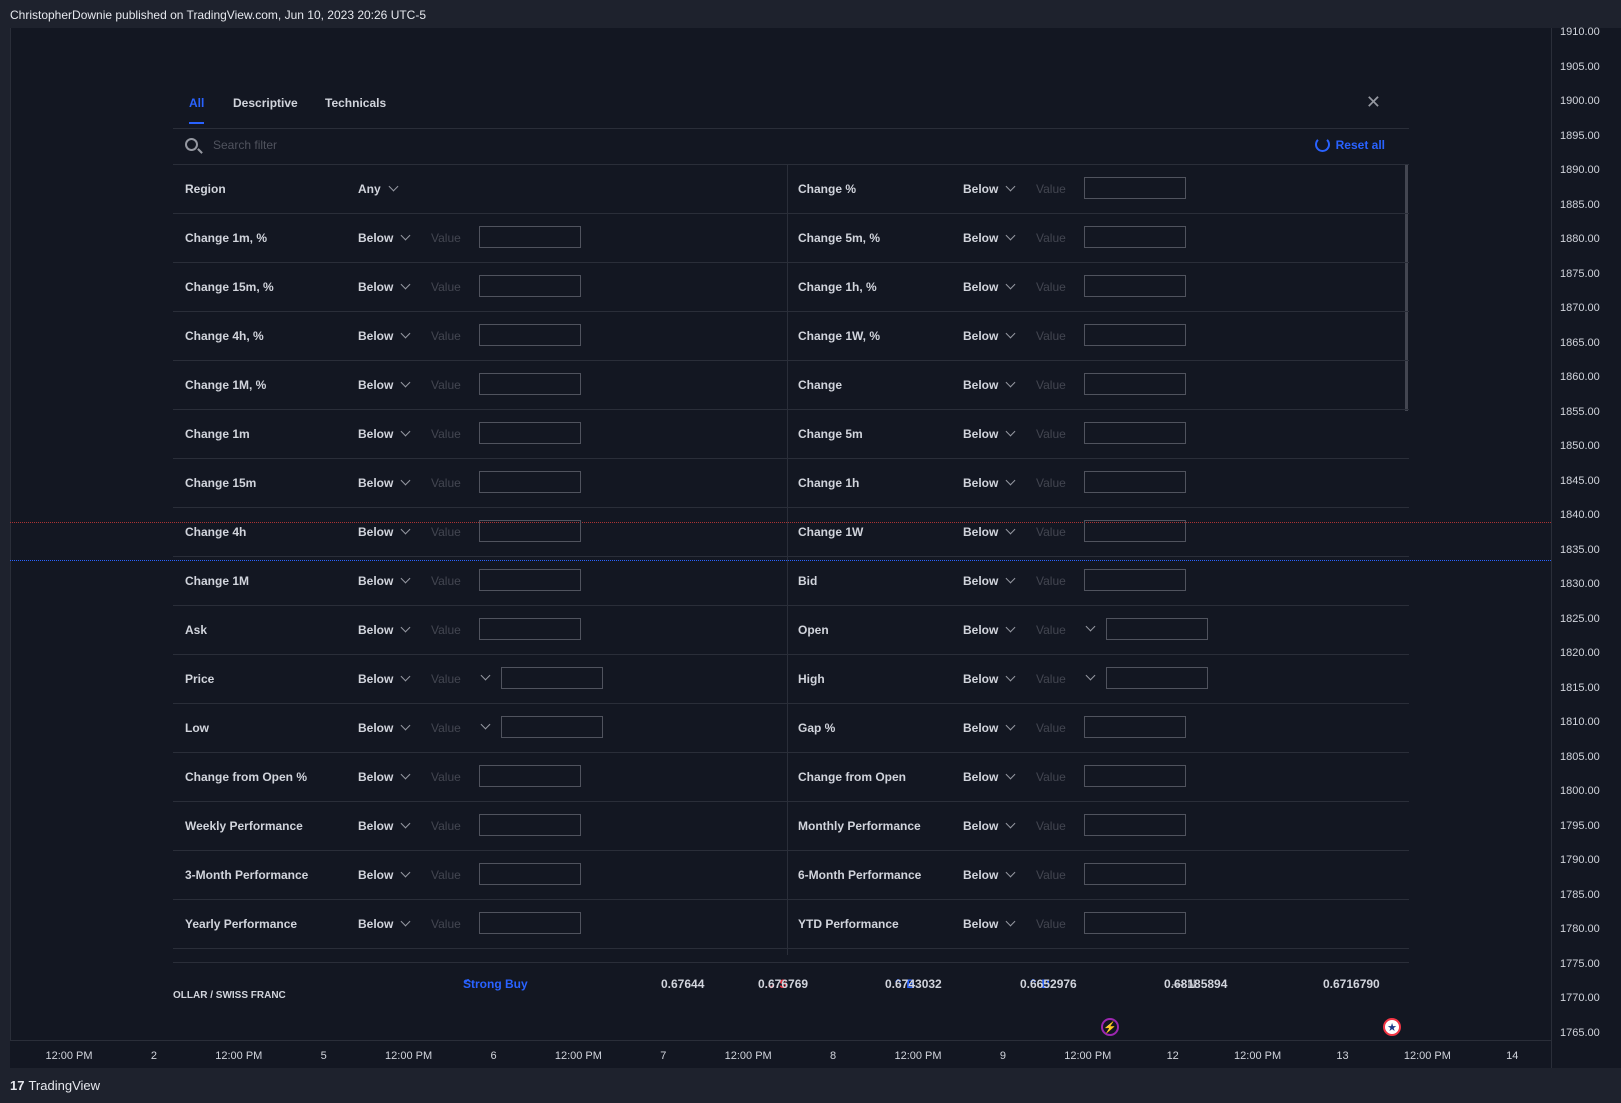 The height and width of the screenshot is (1103, 1621). Describe the element at coordinates (1010, 235) in the screenshot. I see `chevron-down-icon` at that location.